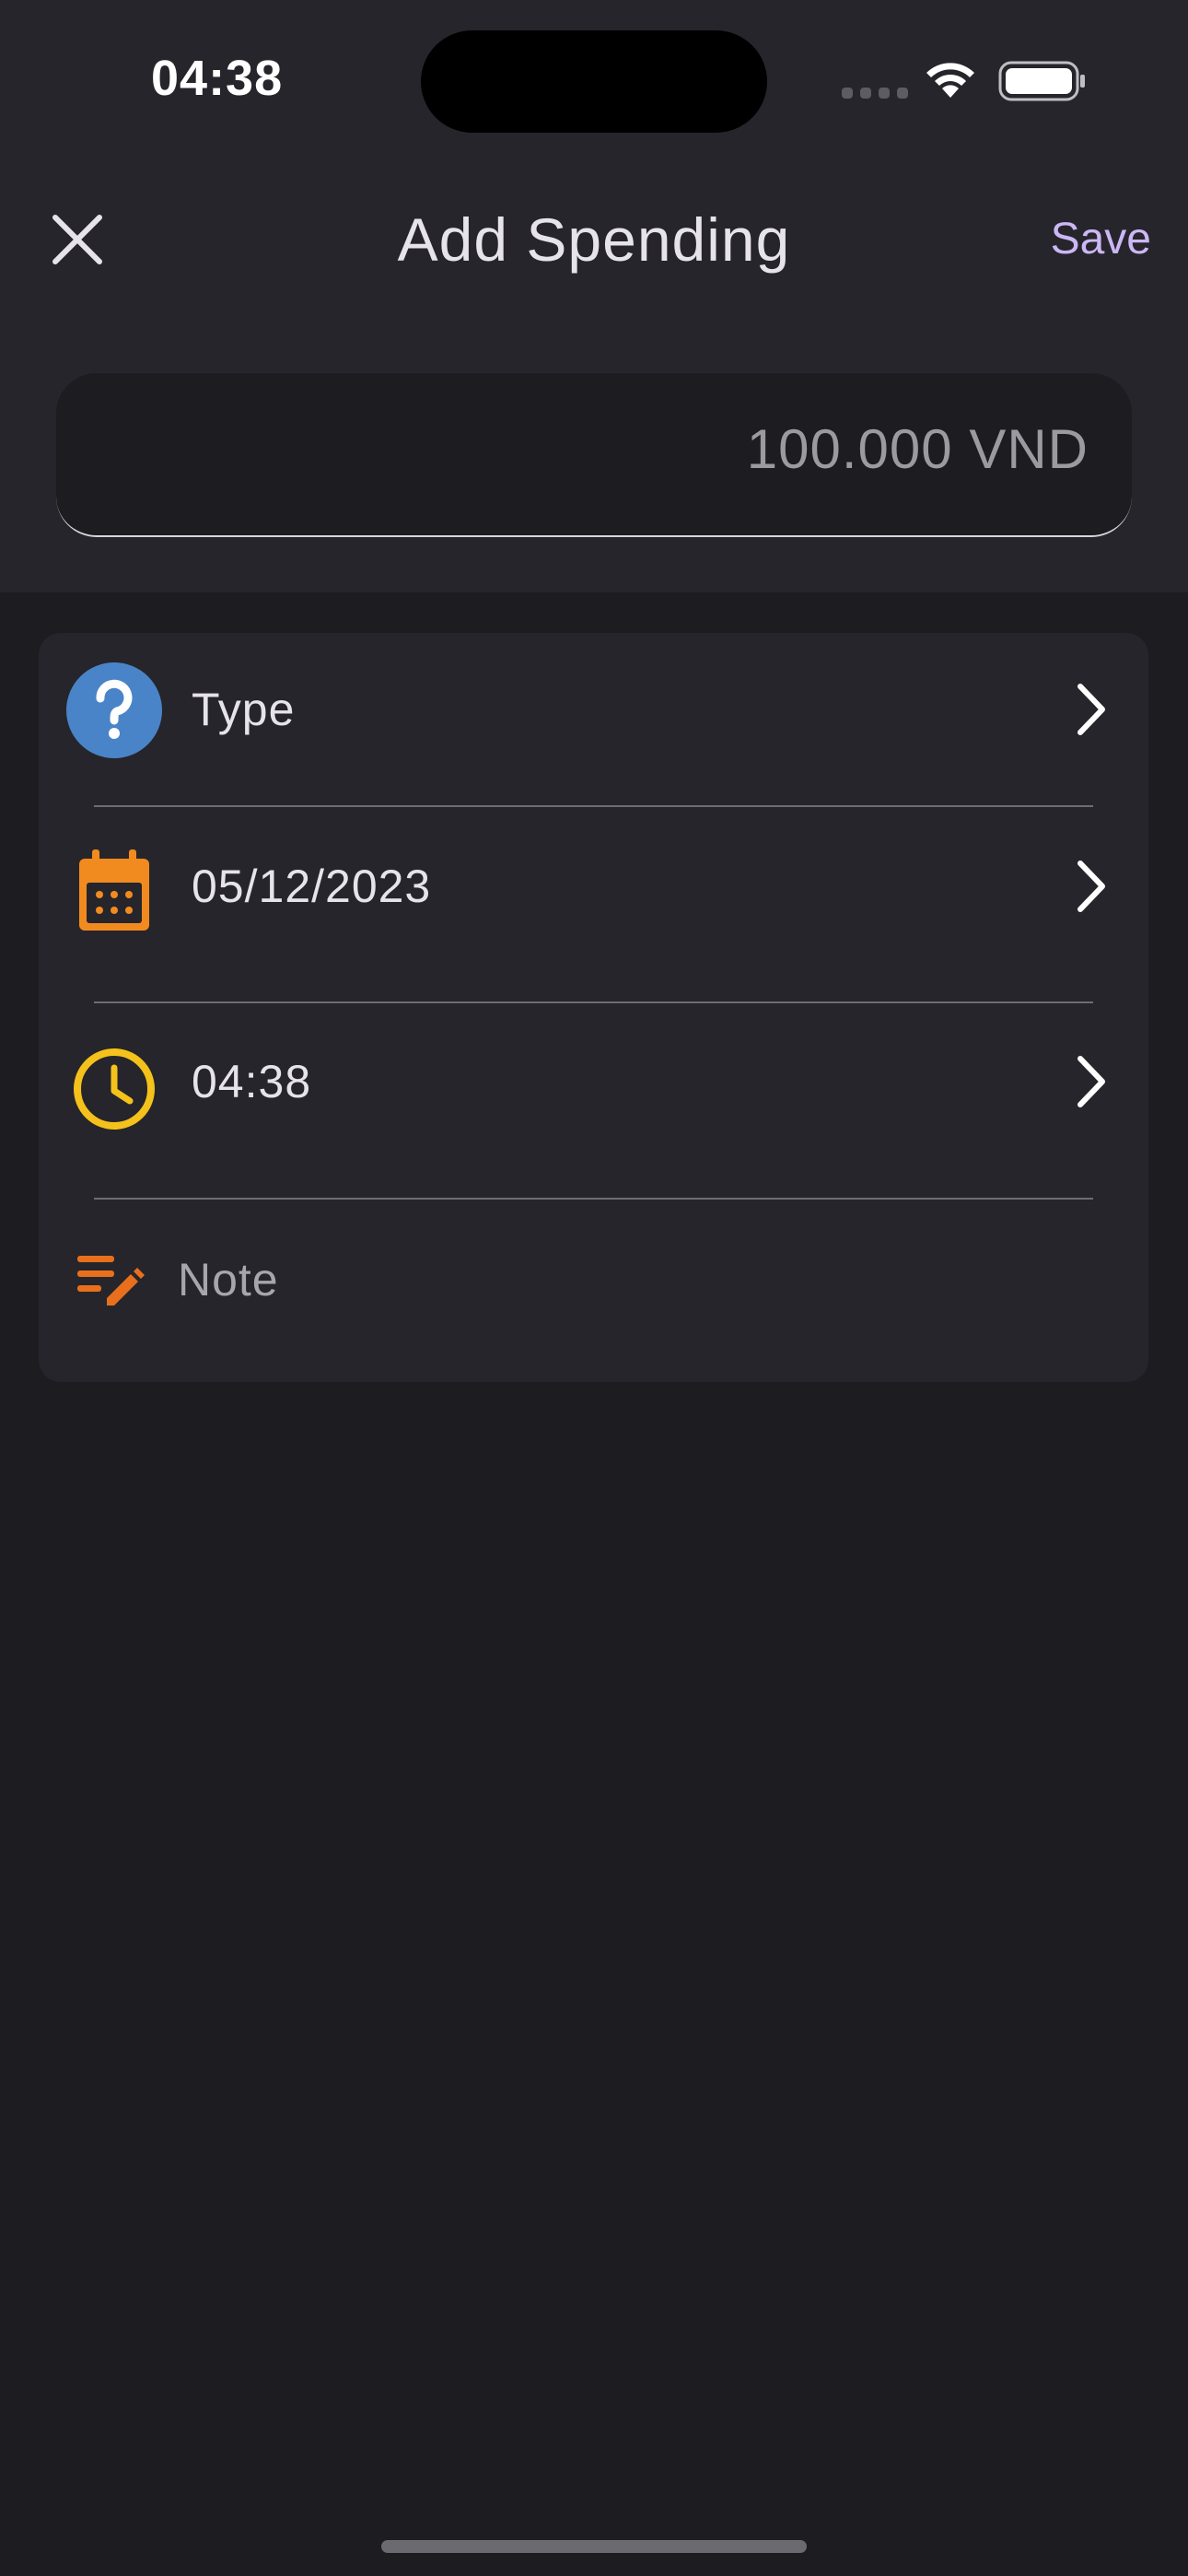 Image resolution: width=1188 pixels, height=2576 pixels. Describe the element at coordinates (252, 1081) in the screenshot. I see `time-value: 04:38` at that location.